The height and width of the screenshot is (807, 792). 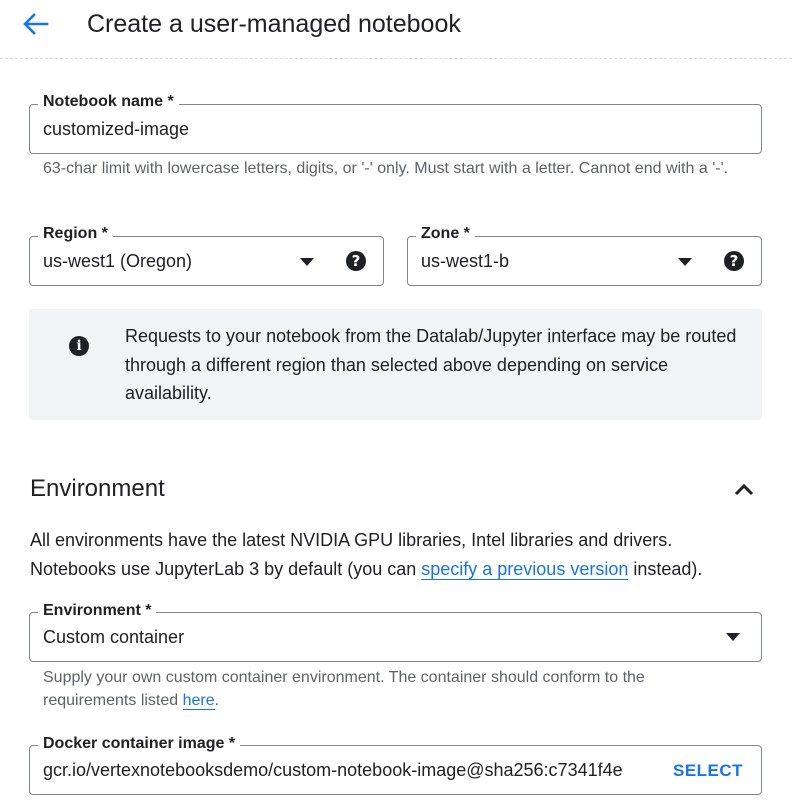 I want to click on chevron-up-icon, so click(x=744, y=489).